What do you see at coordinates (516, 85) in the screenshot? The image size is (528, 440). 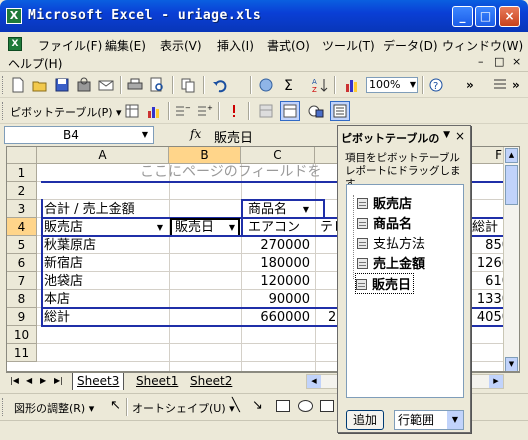 I see `toolbar-overflow-icon-2: »` at bounding box center [516, 85].